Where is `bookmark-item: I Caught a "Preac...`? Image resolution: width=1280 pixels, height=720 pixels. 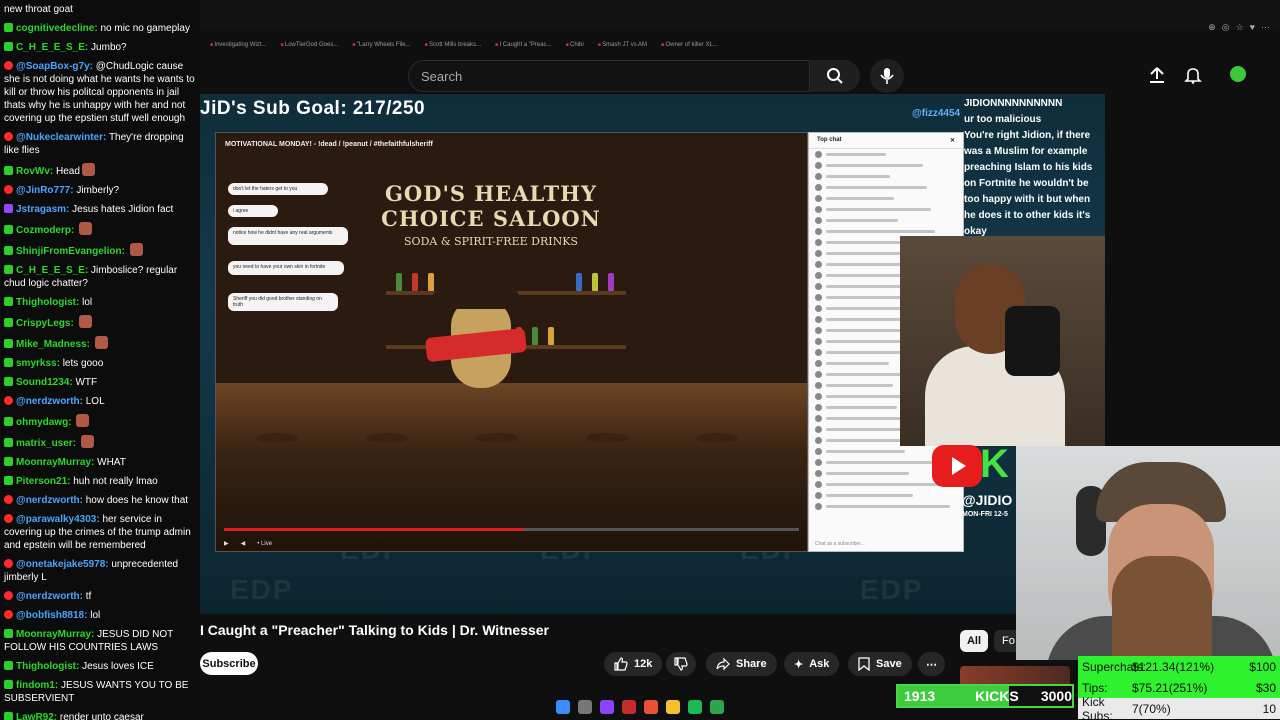 bookmark-item: I Caught a "Preac... is located at coordinates (523, 45).